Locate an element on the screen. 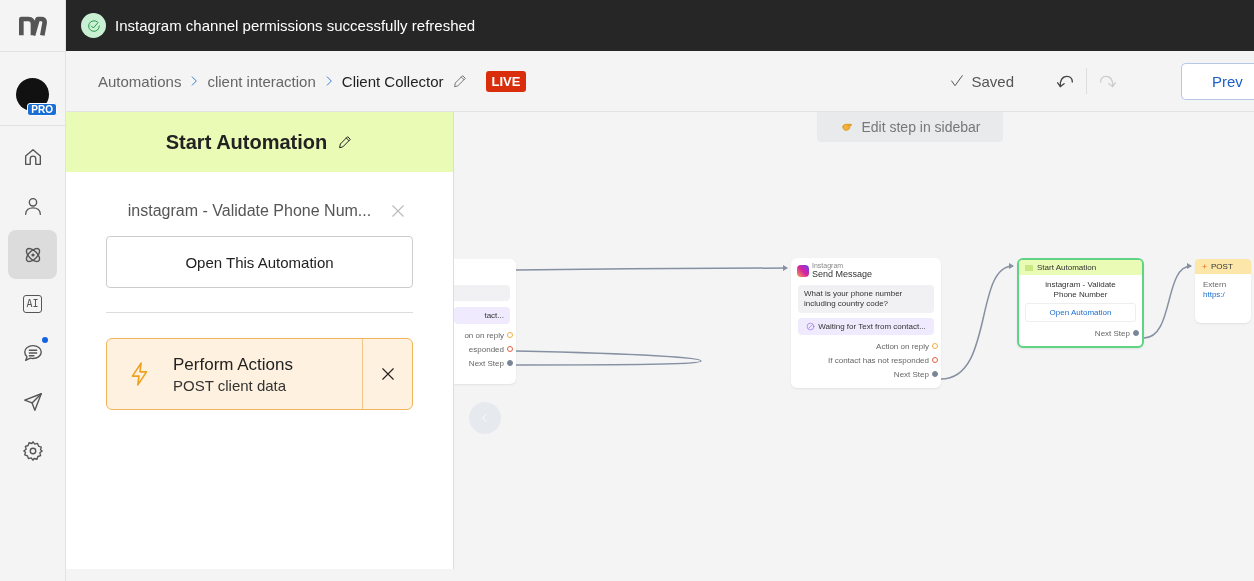 The height and width of the screenshot is (581, 1254). sparkle-icon is located at coordinates (1204, 266).